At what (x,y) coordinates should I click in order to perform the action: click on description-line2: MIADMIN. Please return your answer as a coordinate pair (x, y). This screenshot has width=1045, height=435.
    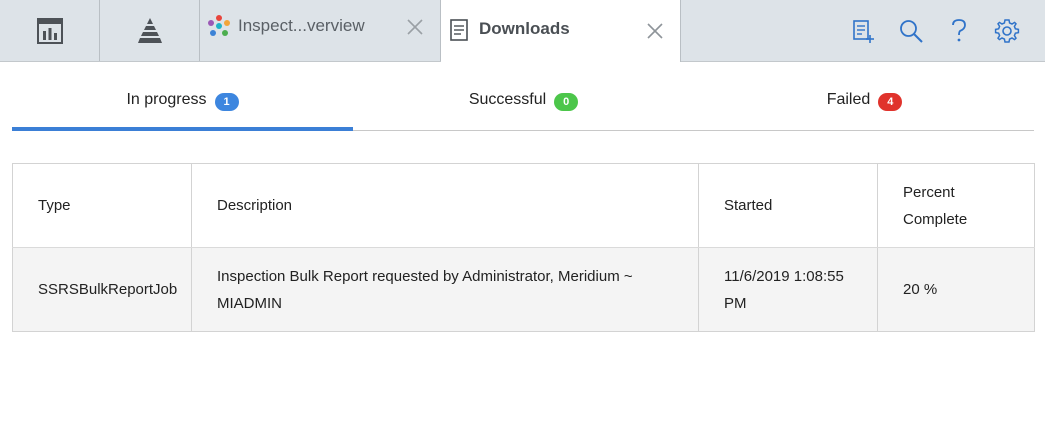
    Looking at the image, I should click on (249, 303).